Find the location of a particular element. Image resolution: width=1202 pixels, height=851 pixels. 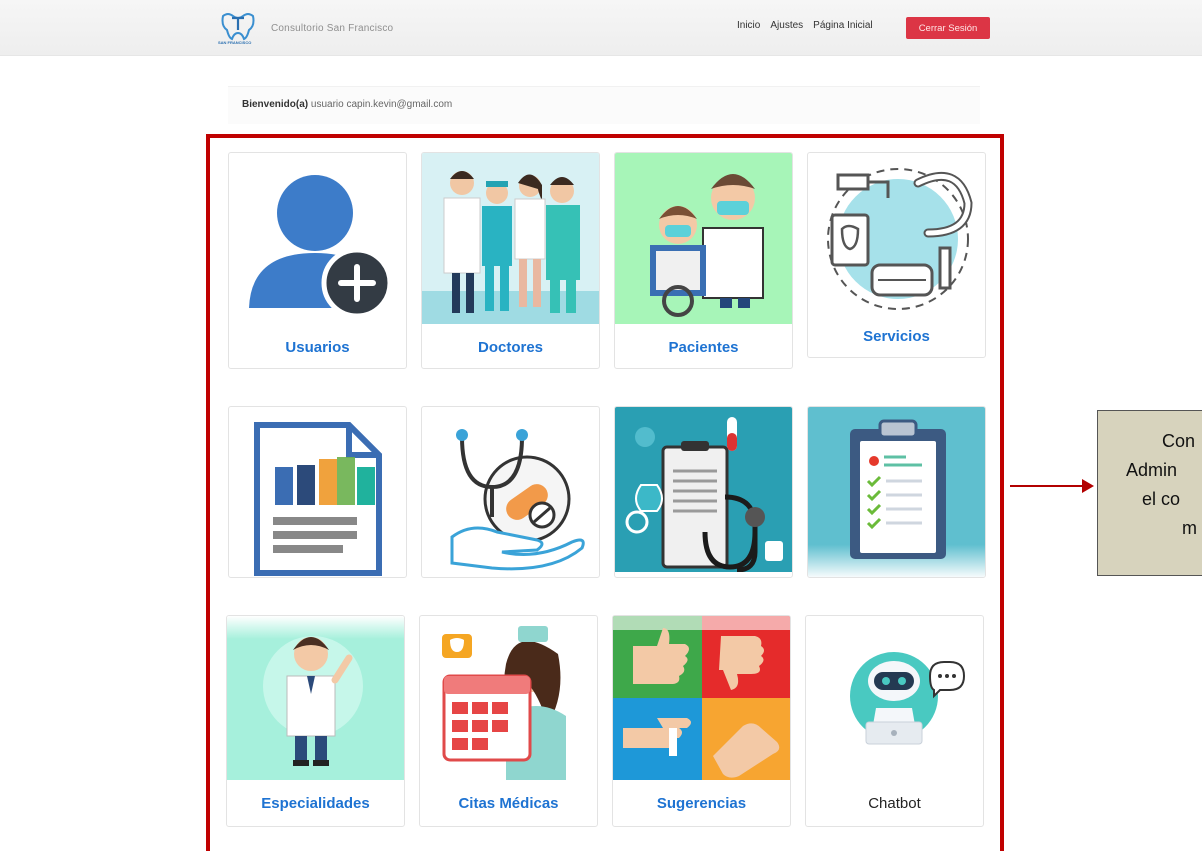

checklist-clipboard-icon is located at coordinates (896, 492).